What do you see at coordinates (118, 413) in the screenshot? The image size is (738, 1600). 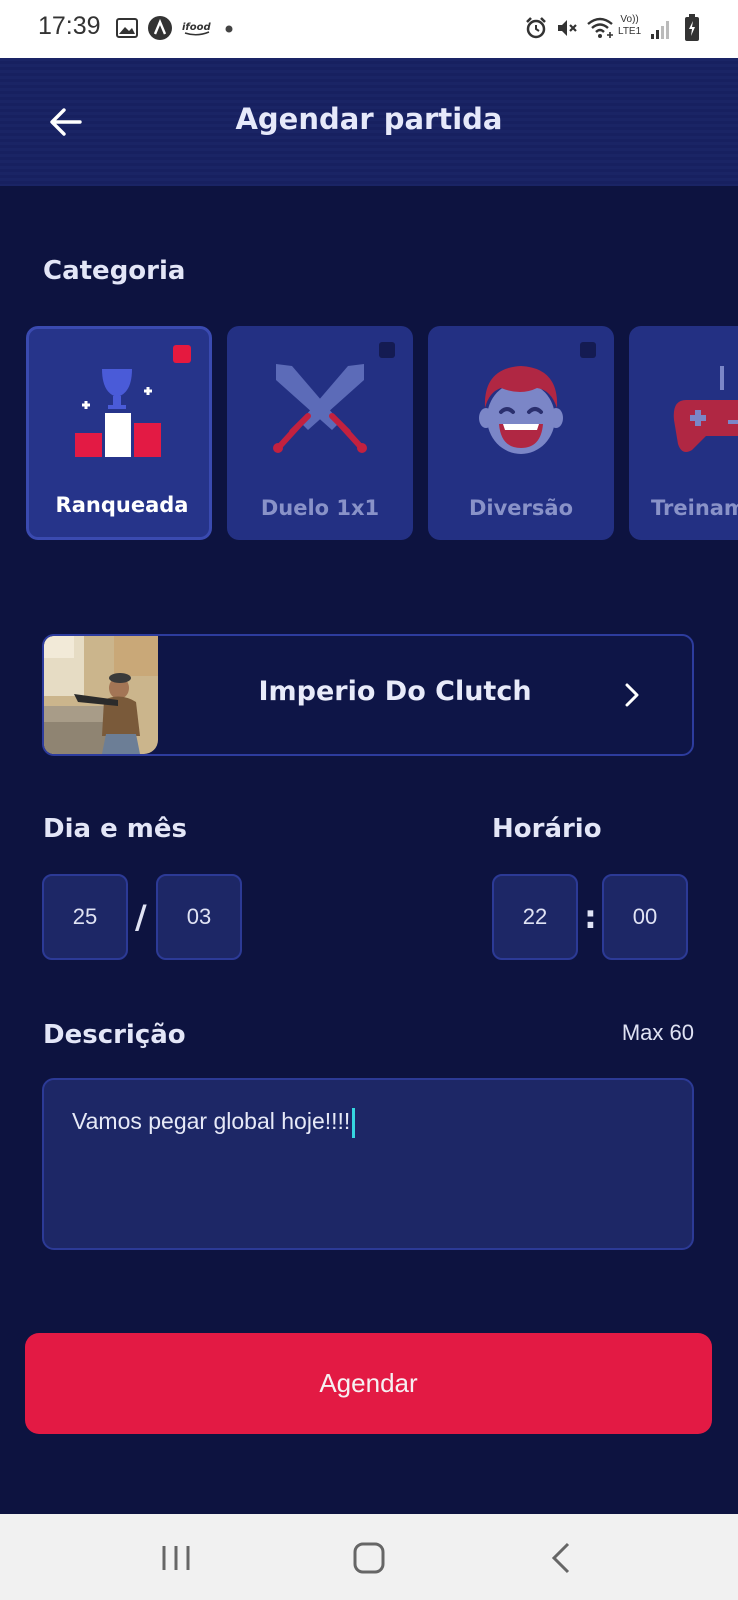 I see `podium-trophy-icon` at bounding box center [118, 413].